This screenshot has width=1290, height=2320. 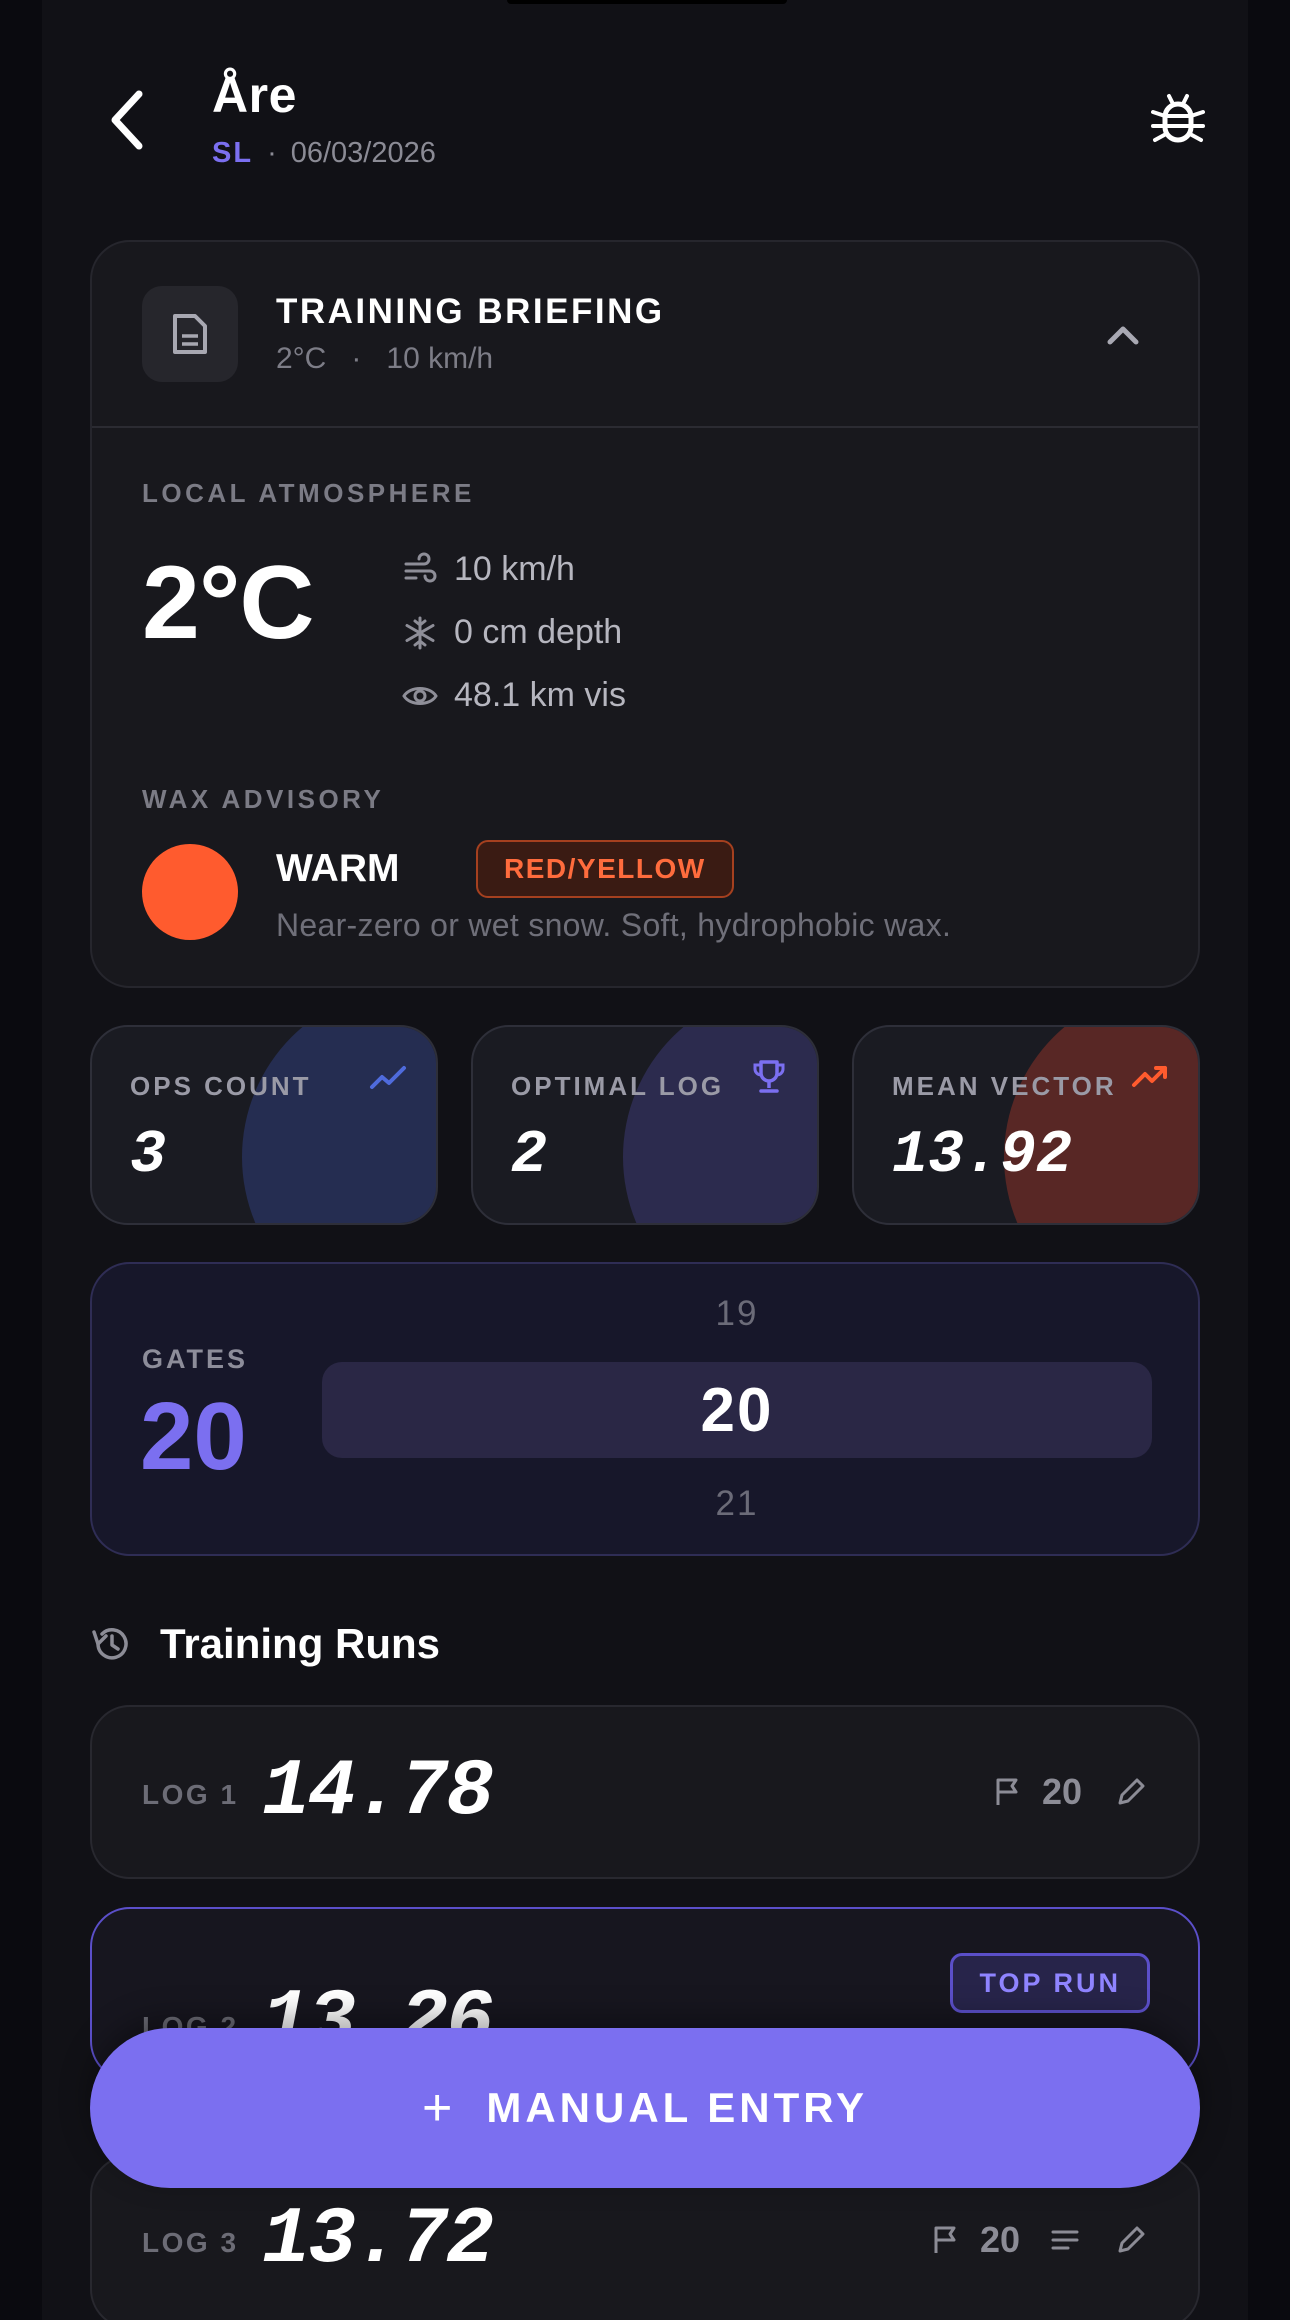 I want to click on debug-button, so click(x=1178, y=118).